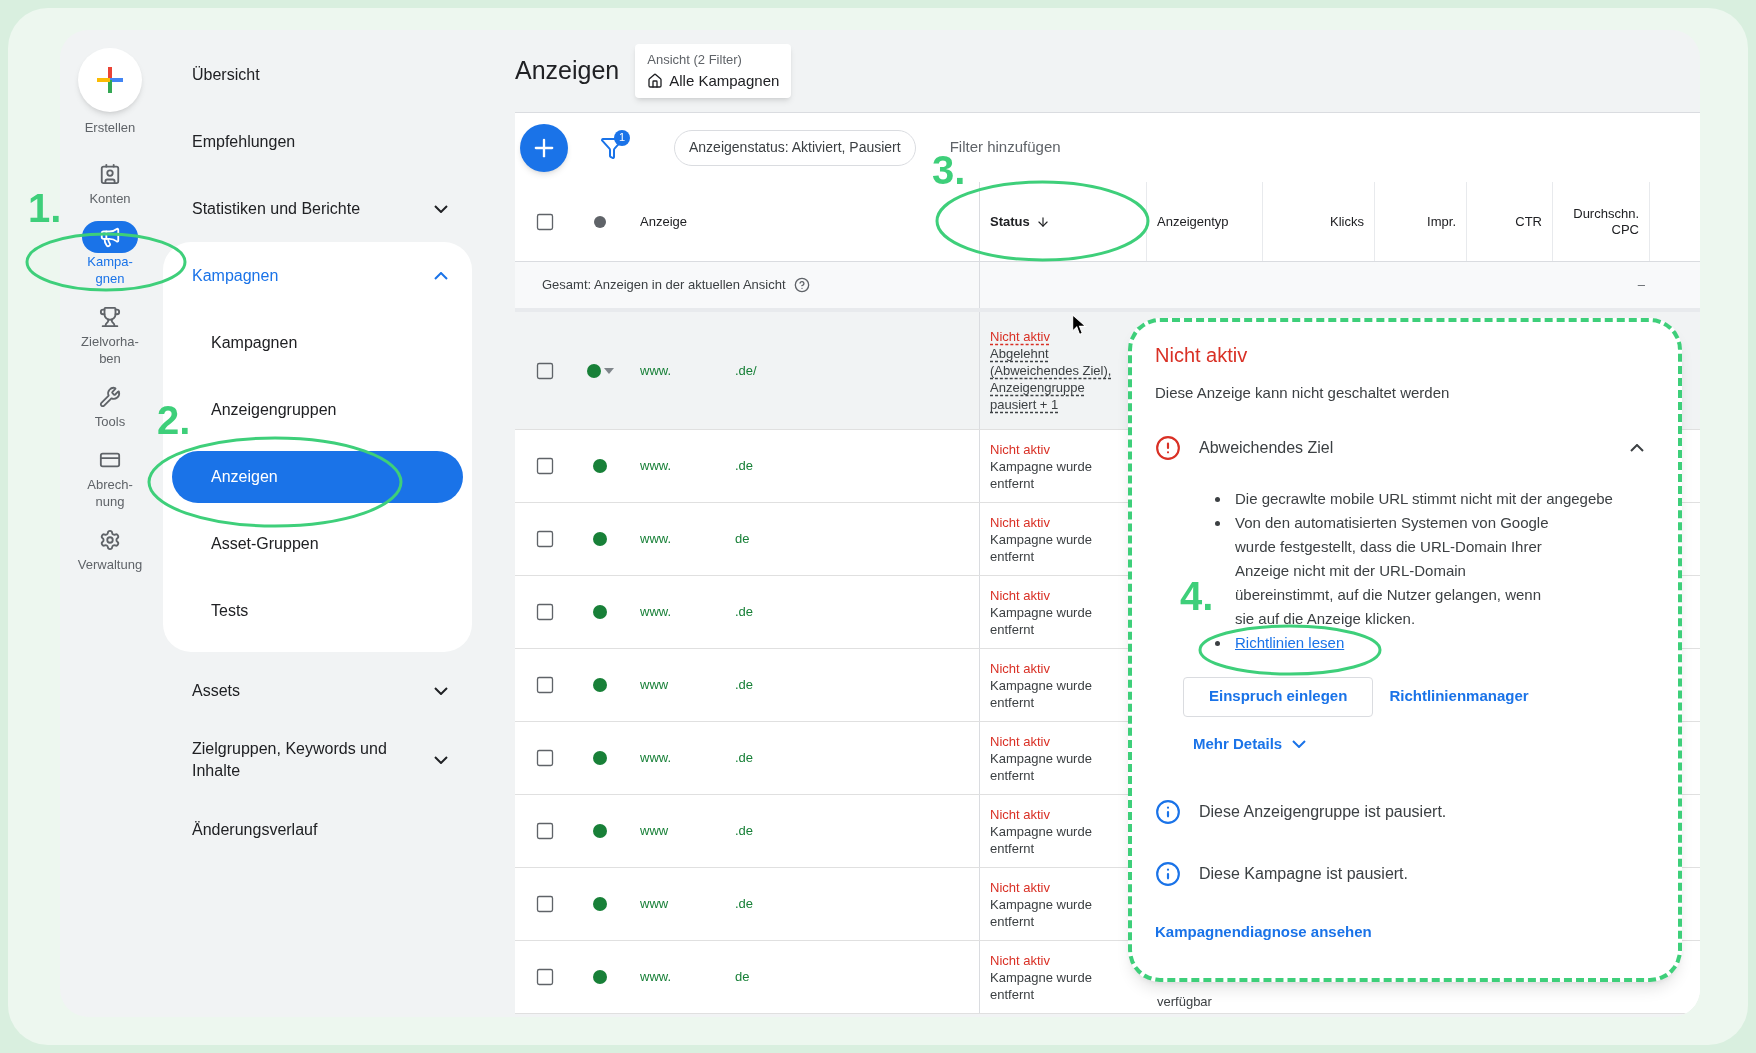 This screenshot has width=1756, height=1053. I want to click on issue-text: Die gecrawlte mobile URL stimmt nicht mit der angegebe, so click(1424, 498).